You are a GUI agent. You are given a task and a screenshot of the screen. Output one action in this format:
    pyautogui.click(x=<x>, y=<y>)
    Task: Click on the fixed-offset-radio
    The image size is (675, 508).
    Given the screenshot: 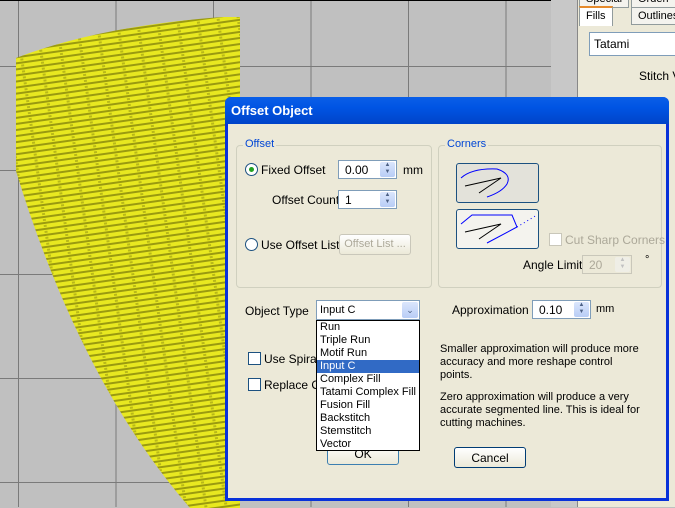 What is the action you would take?
    pyautogui.click(x=251, y=169)
    